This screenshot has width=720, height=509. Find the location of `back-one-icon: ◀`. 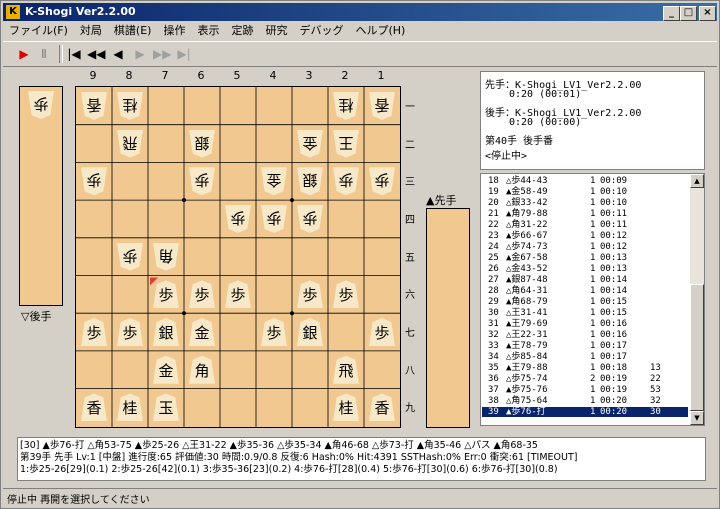

back-one-icon: ◀ is located at coordinates (118, 54).